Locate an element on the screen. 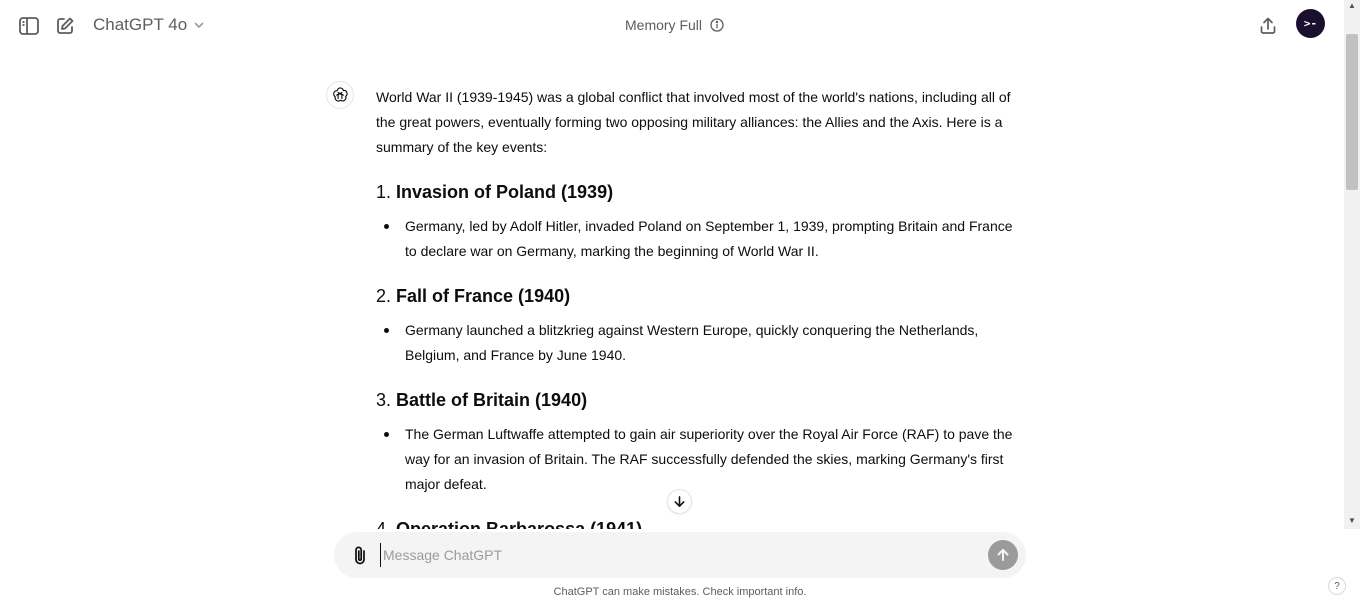  sidebar-toggle-button is located at coordinates (29, 26).